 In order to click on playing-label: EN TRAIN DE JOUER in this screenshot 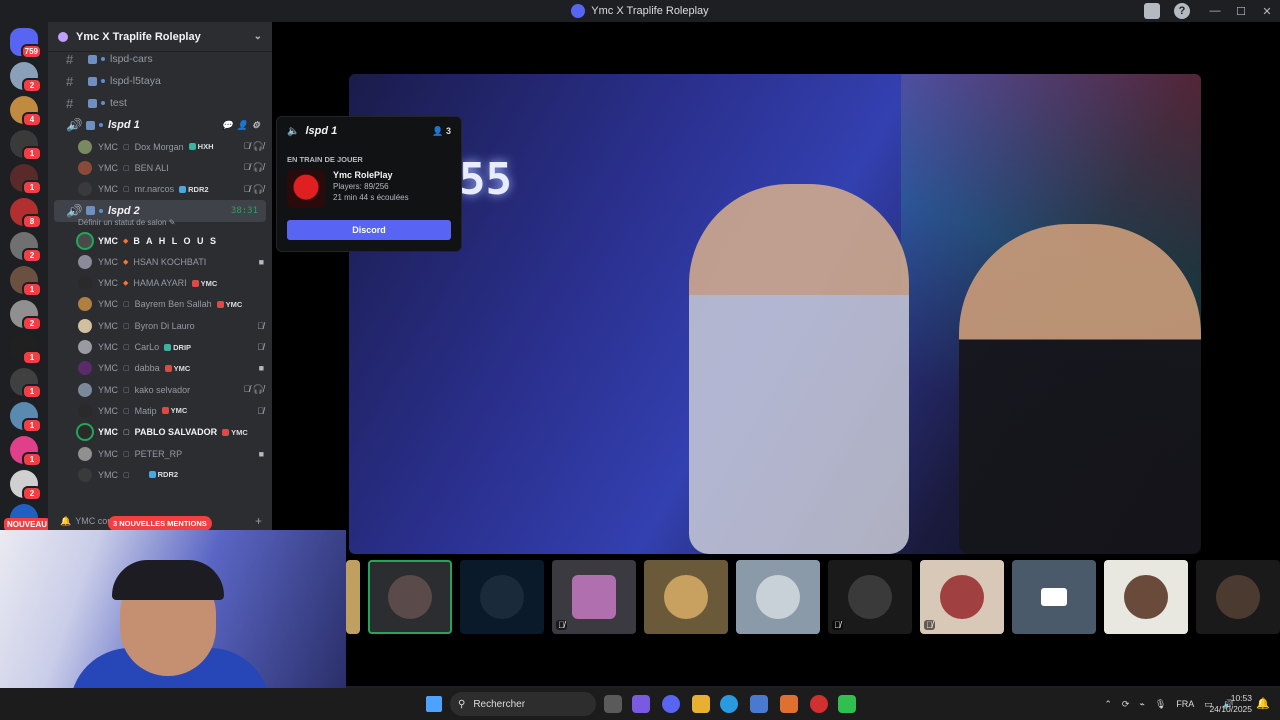, I will do `click(325, 159)`.